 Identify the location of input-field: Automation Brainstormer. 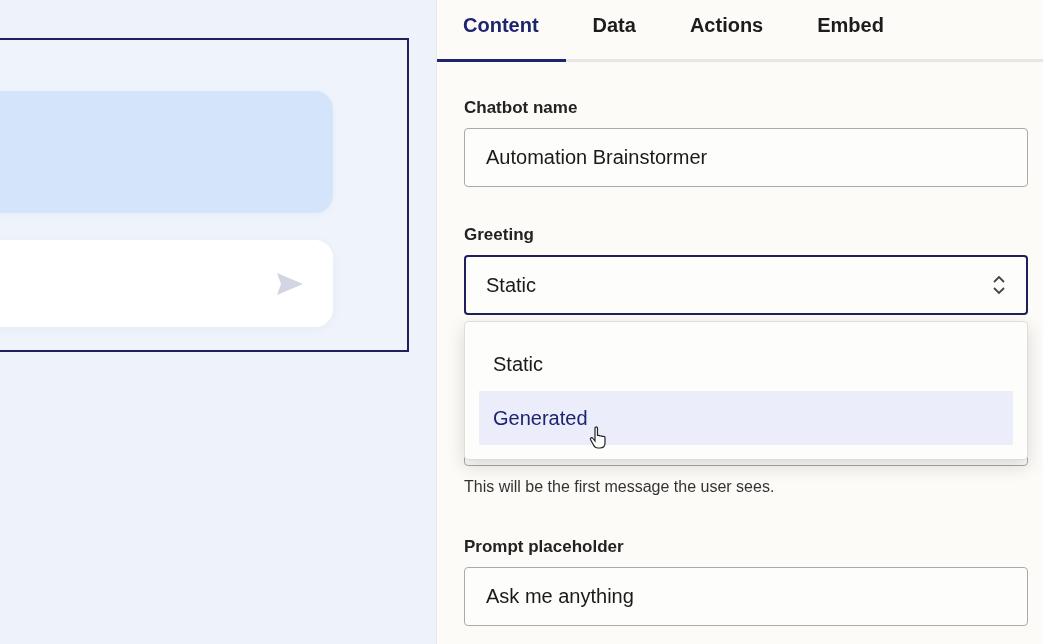
(746, 157).